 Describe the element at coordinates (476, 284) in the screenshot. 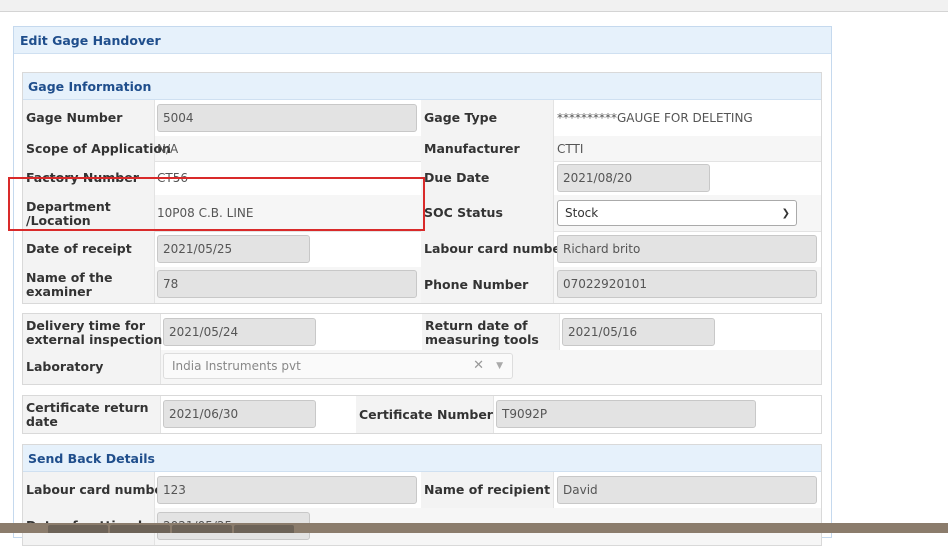

I see `phone-label: Phone Number` at that location.